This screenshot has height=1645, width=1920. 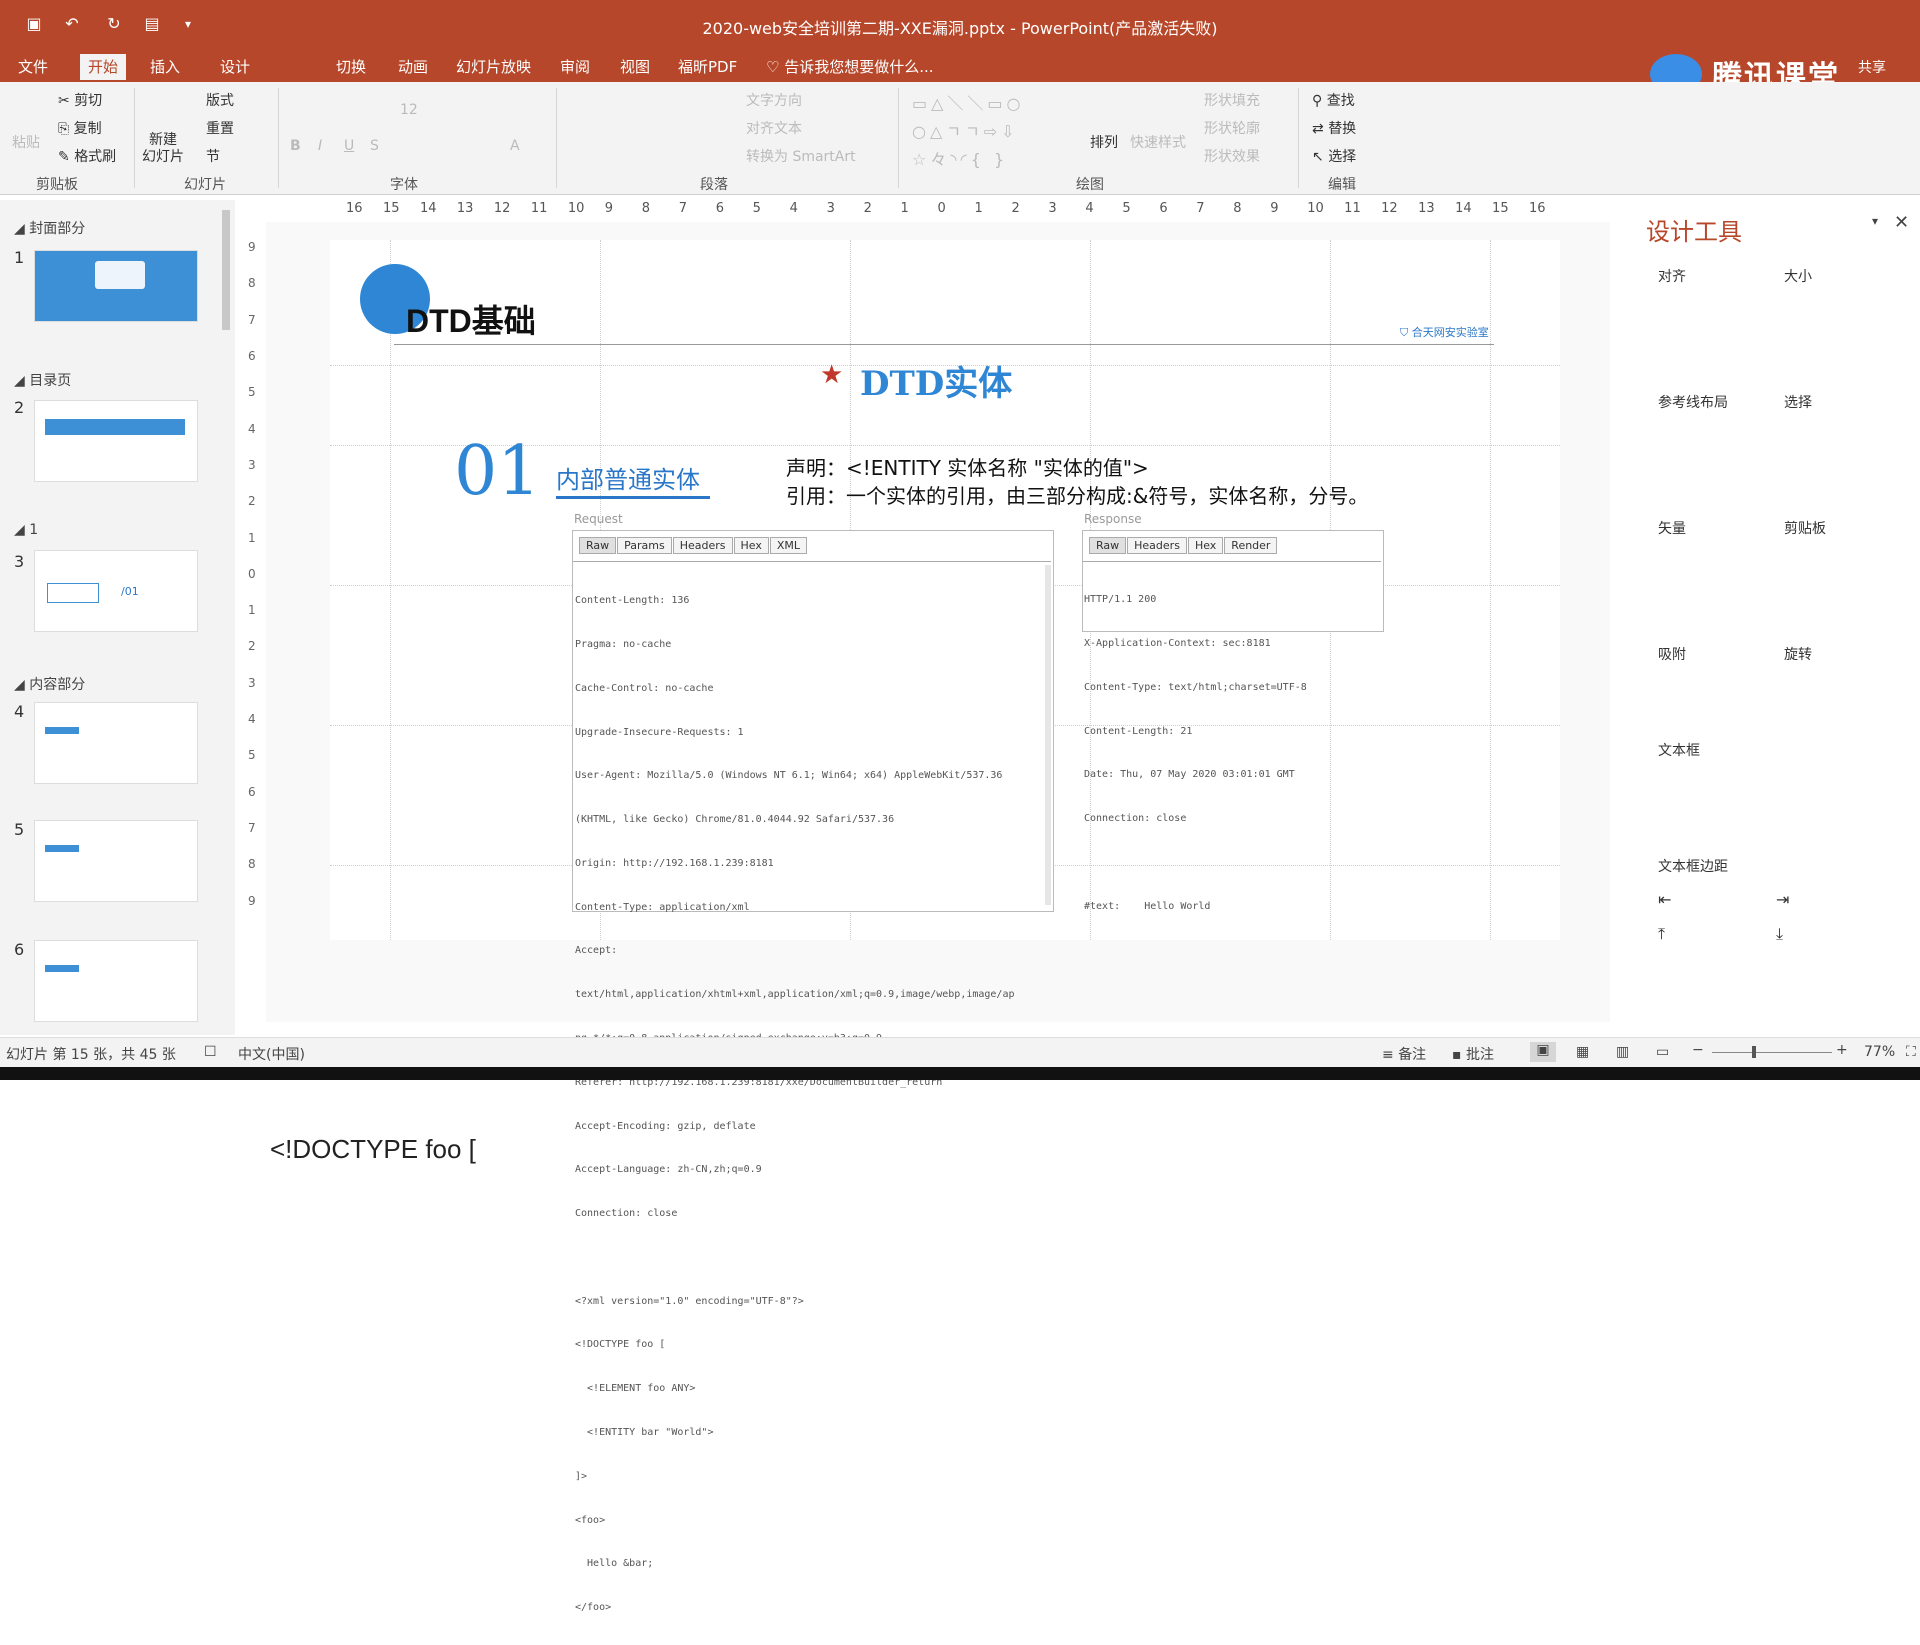 I want to click on chevron-down-icon: ▾, so click(x=1875, y=221).